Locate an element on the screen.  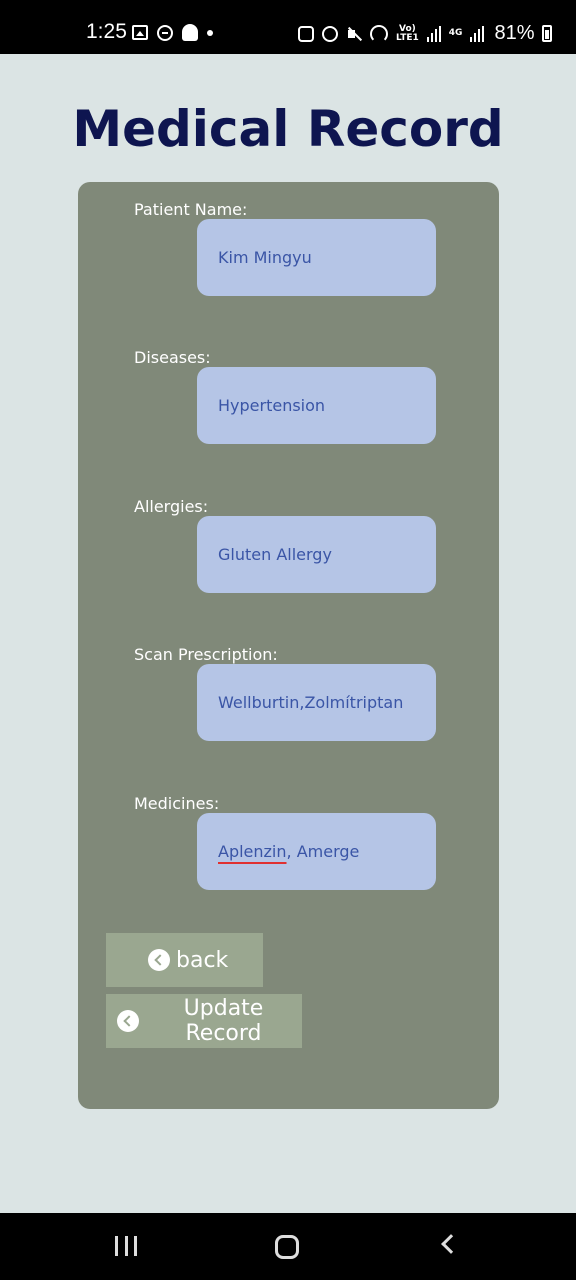
status-time: 1:25 is located at coordinates (106, 31).